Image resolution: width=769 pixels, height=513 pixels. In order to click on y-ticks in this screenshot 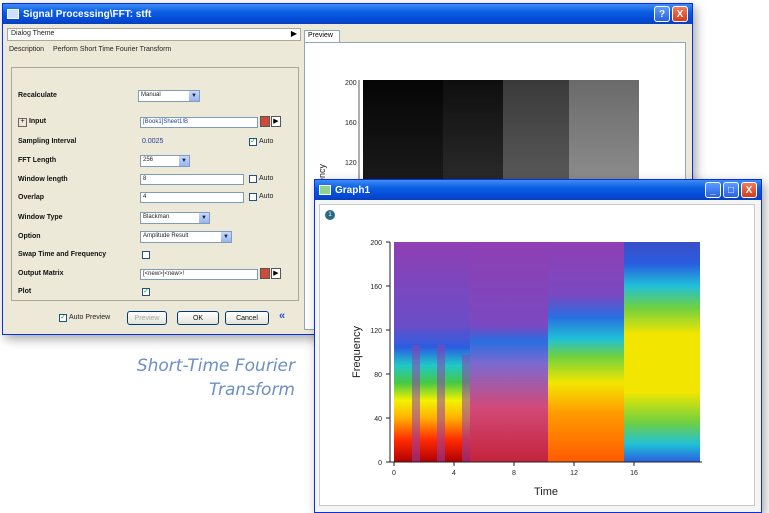, I will do `click(388, 352)`.